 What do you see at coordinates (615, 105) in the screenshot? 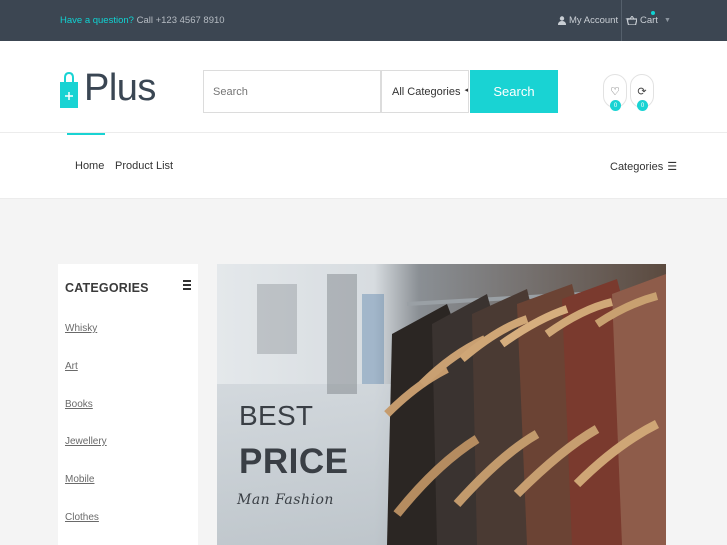
I see `wishlist-count: 0` at bounding box center [615, 105].